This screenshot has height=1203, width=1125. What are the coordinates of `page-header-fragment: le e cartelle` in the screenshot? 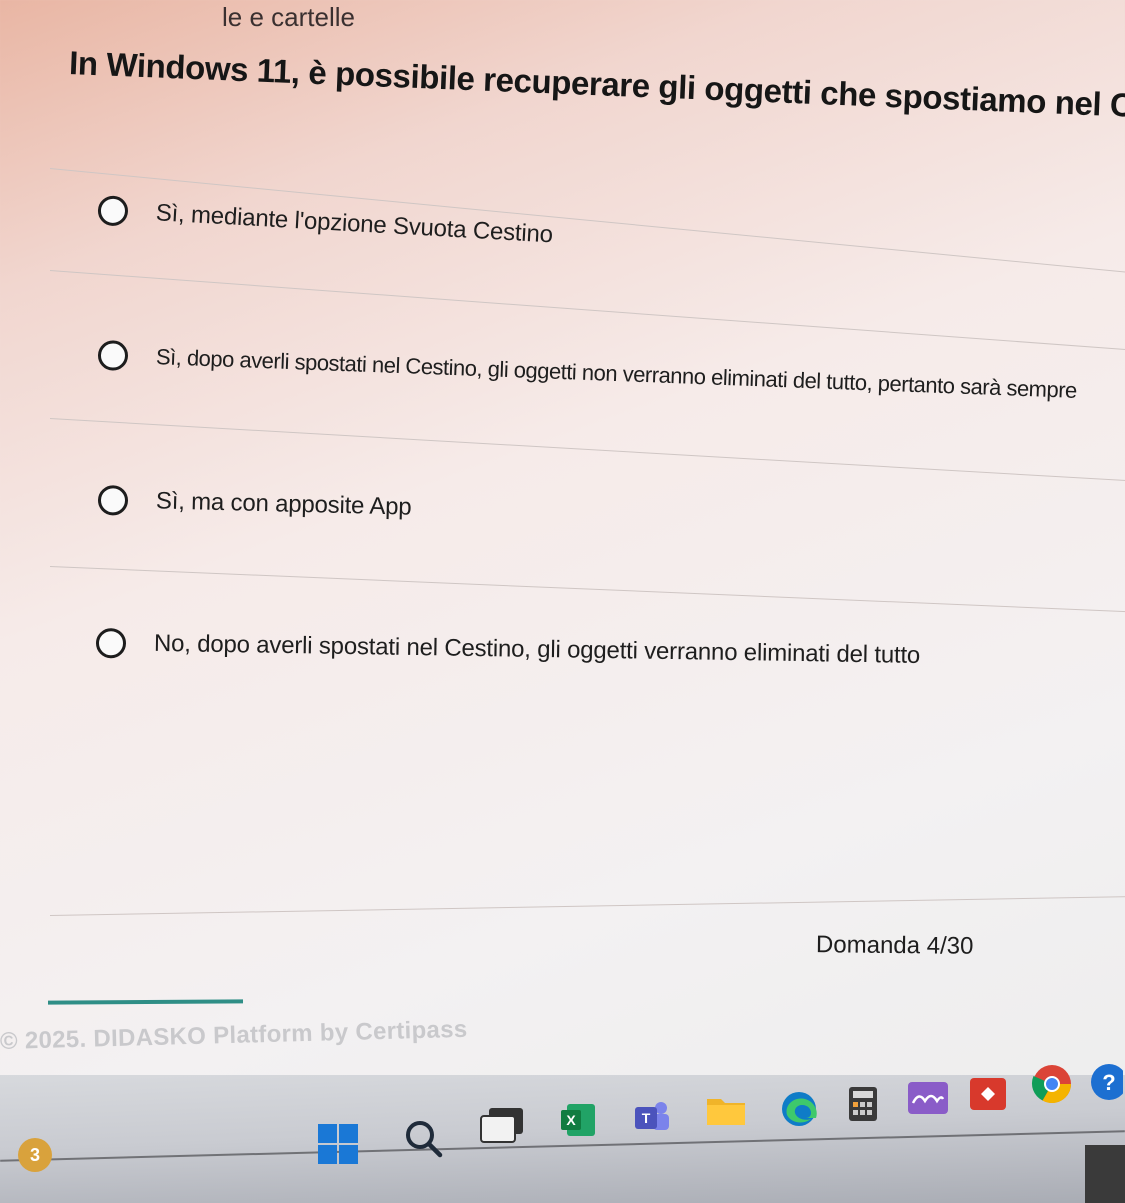 It's located at (288, 17).